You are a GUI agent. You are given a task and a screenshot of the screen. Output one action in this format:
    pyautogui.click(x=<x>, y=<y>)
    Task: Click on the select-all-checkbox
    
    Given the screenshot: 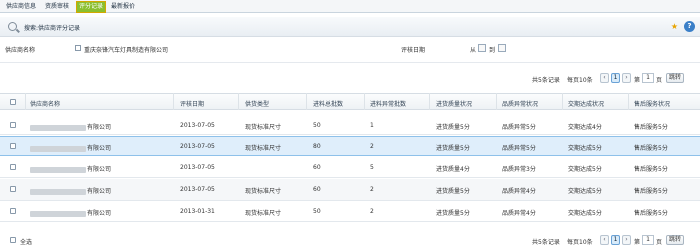 What is the action you would take?
    pyautogui.click(x=13, y=102)
    